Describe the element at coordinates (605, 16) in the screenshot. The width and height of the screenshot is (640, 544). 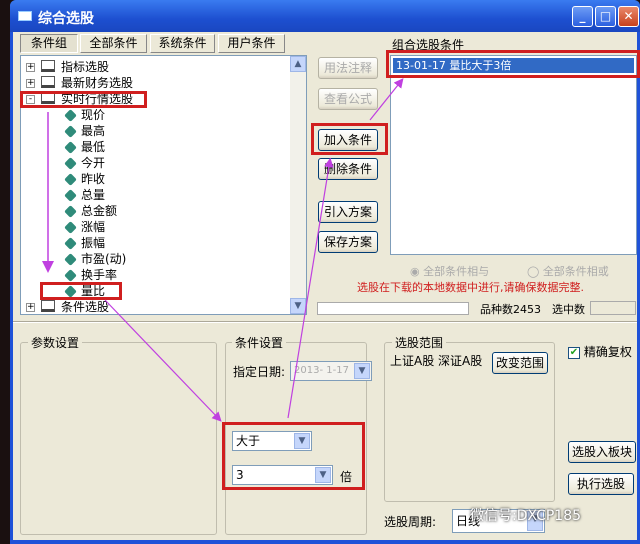
I see `maximize-button: □` at that location.